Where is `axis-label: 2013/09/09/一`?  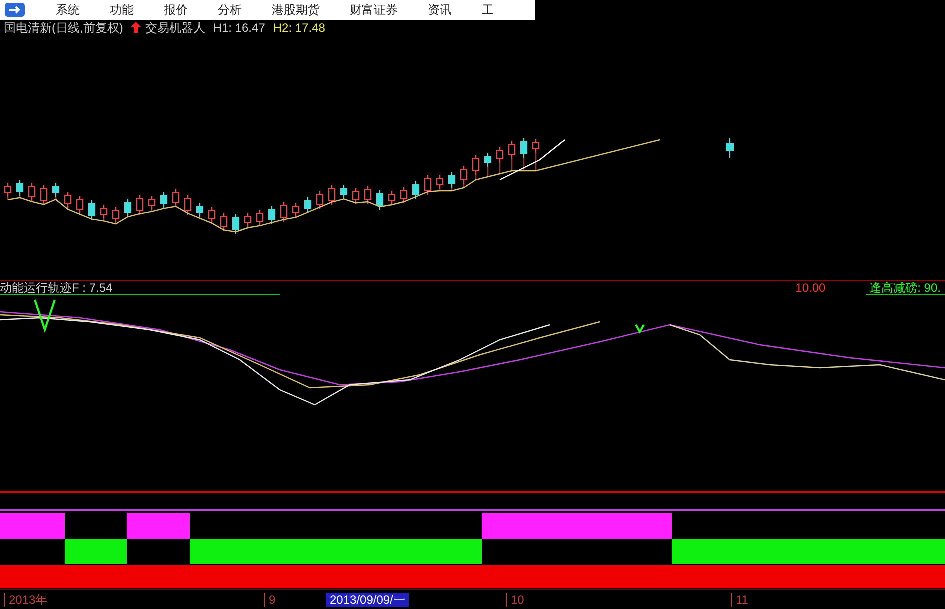
axis-label: 2013/09/09/一 is located at coordinates (368, 599).